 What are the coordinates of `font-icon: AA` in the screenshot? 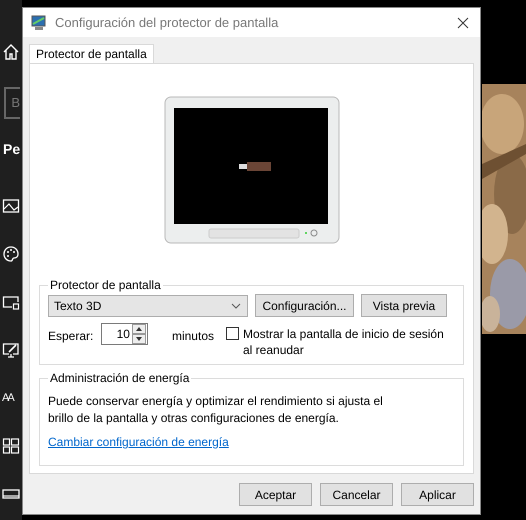 It's located at (11, 398).